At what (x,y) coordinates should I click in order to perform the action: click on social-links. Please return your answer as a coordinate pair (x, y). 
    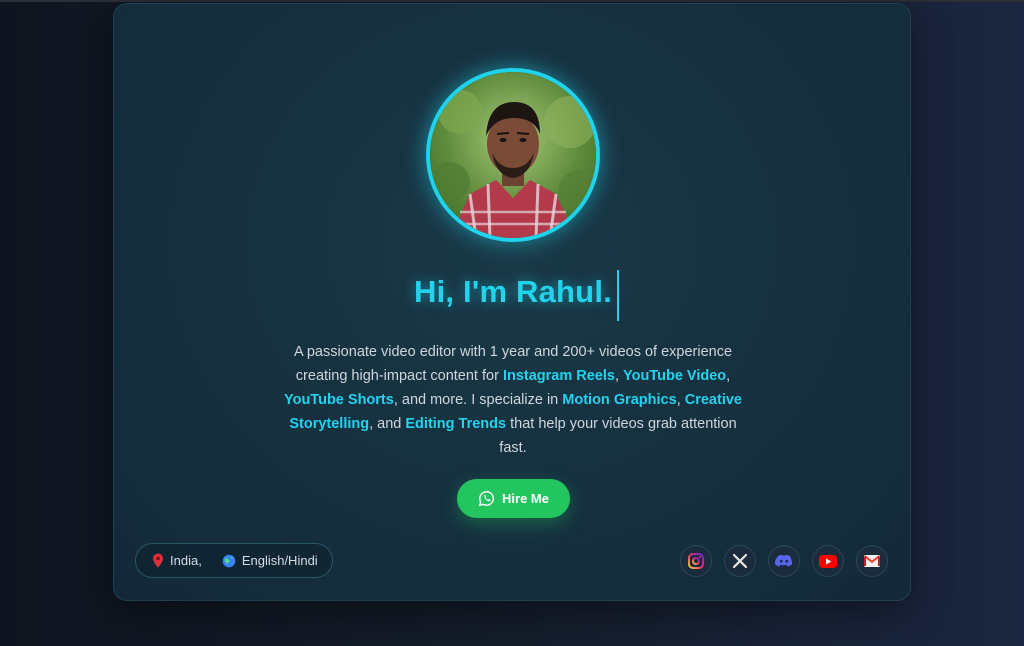
    Looking at the image, I should click on (784, 561).